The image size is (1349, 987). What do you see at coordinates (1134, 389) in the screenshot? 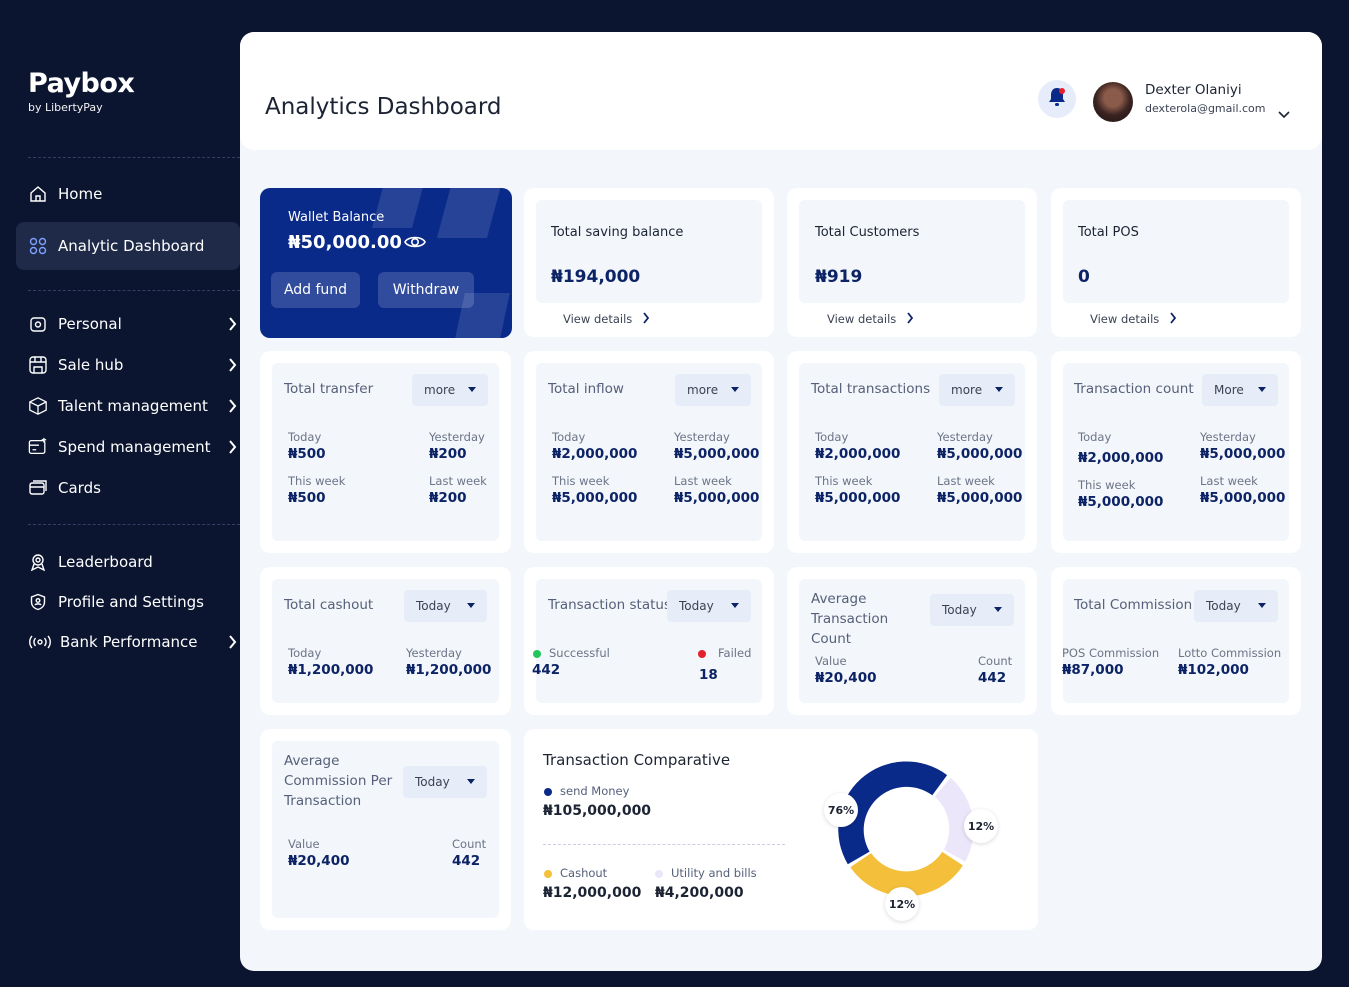
I see `card-title: Transaction count` at bounding box center [1134, 389].